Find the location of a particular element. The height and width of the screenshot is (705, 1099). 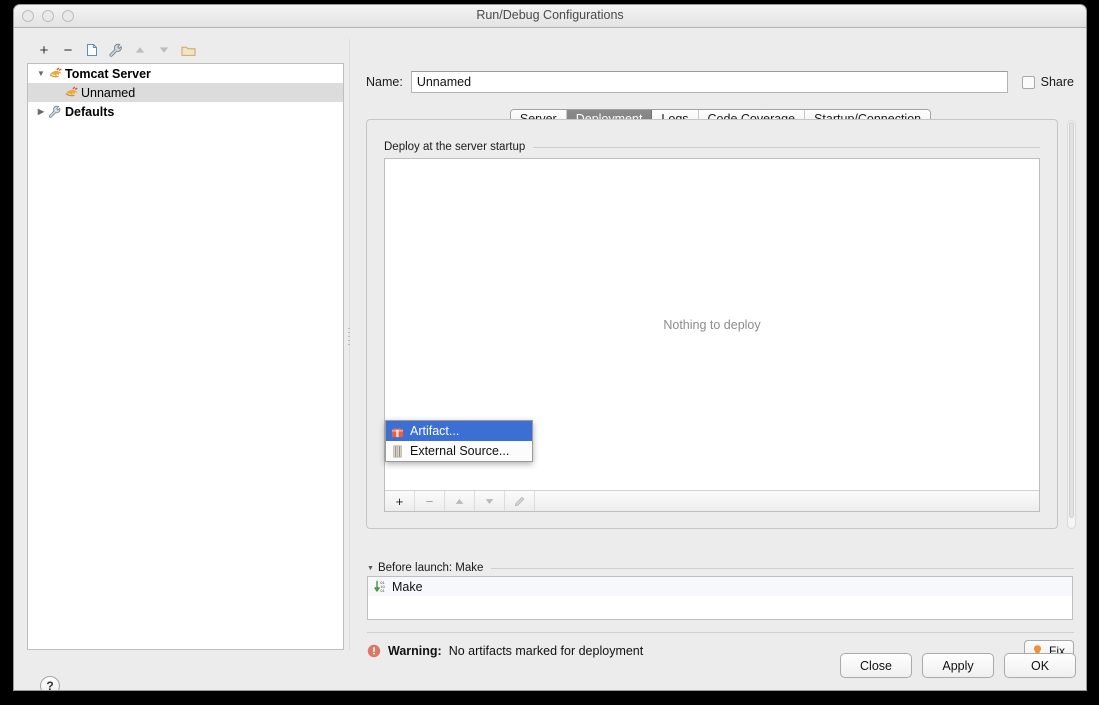

scrollbar-thumb is located at coordinates (1071, 320).